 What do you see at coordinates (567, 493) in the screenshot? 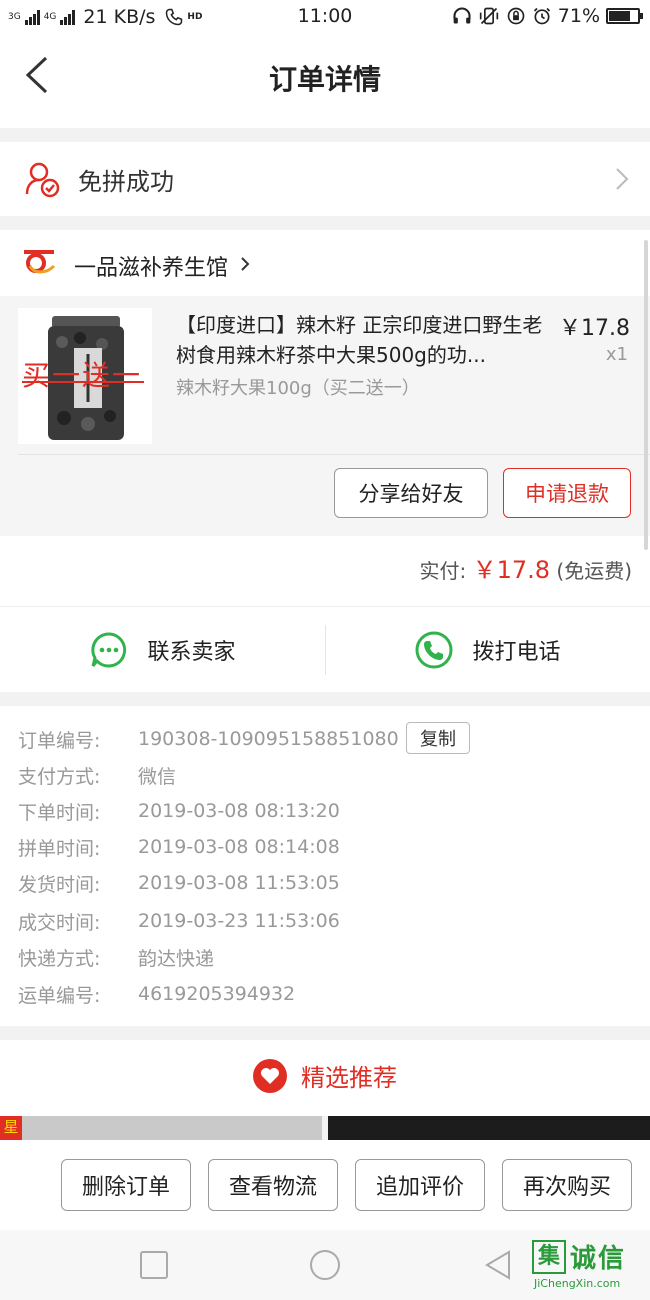
I see `request-refund-button: 申请退款` at bounding box center [567, 493].